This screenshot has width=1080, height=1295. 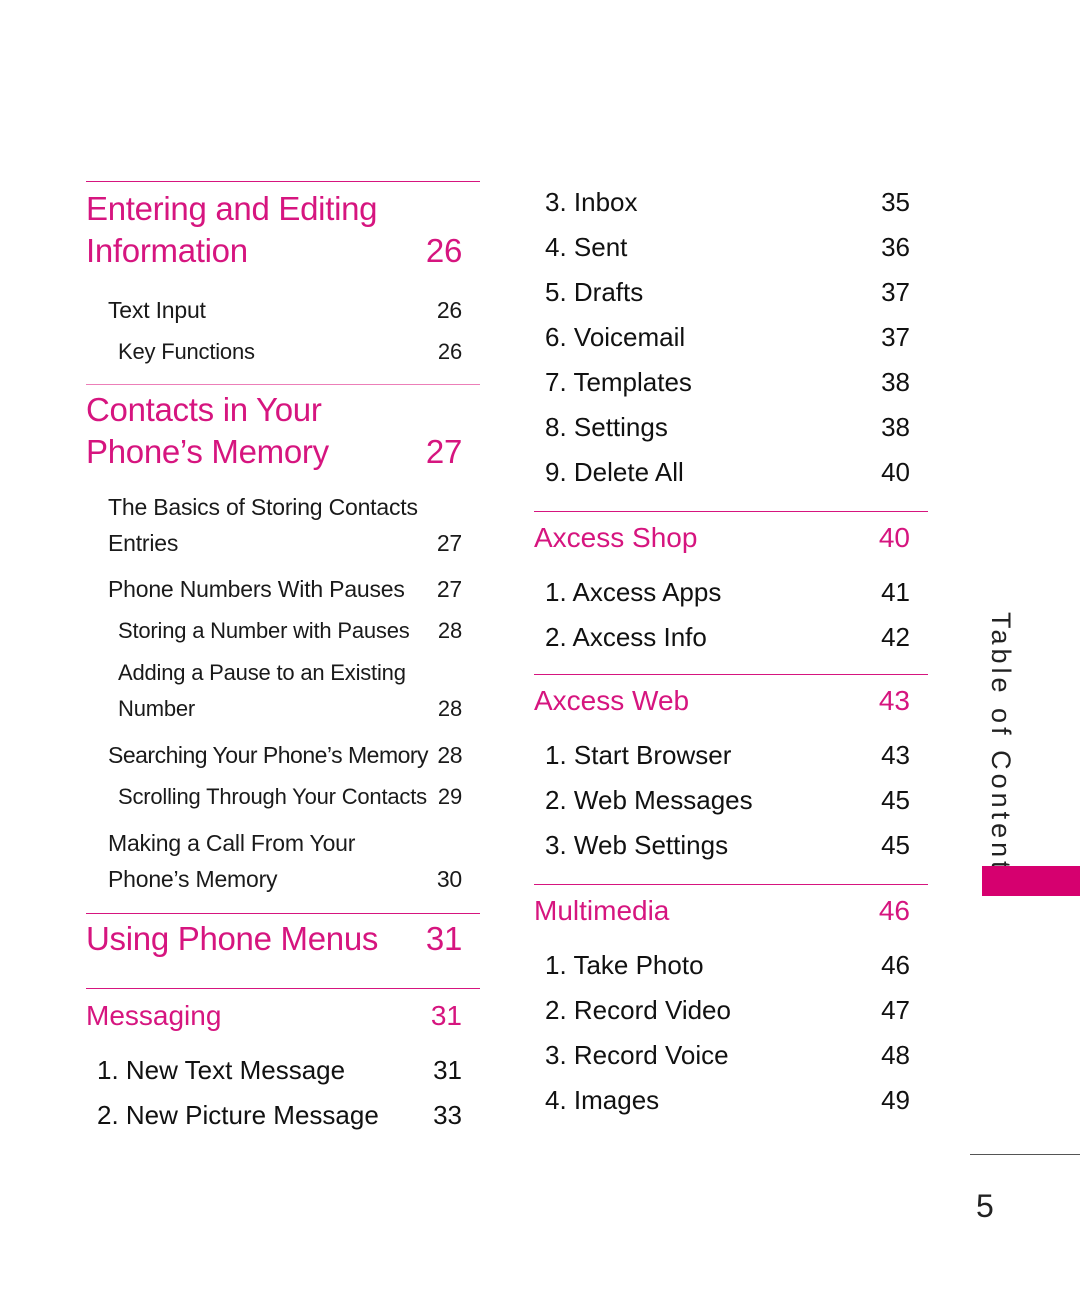 What do you see at coordinates (443, 938) in the screenshot?
I see `chapter-page: 31` at bounding box center [443, 938].